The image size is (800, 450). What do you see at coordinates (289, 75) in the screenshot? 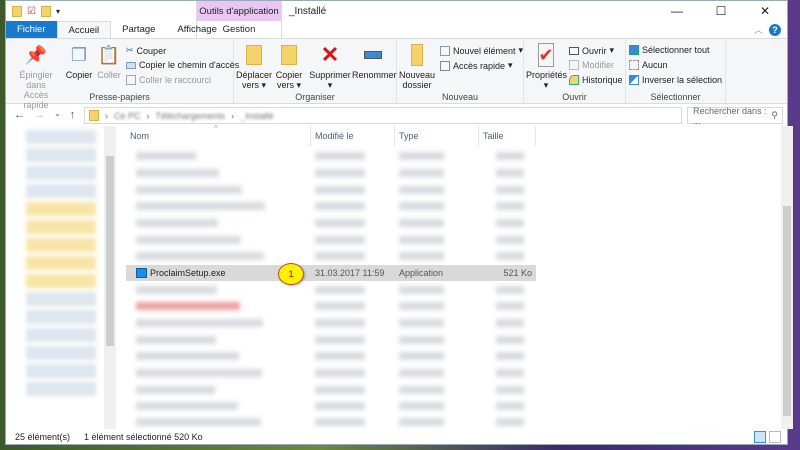
I see `copyto-label-1: Copier` at bounding box center [289, 75].